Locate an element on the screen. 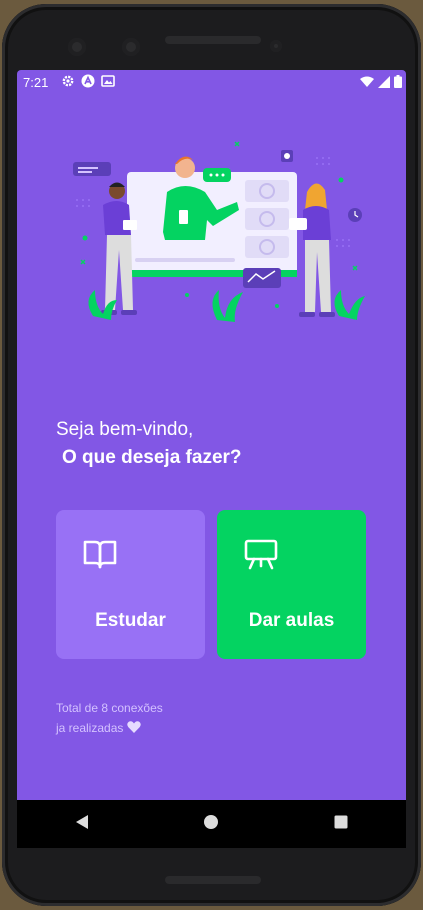 The height and width of the screenshot is (910, 423). front-camera-dot is located at coordinates (77, 47).